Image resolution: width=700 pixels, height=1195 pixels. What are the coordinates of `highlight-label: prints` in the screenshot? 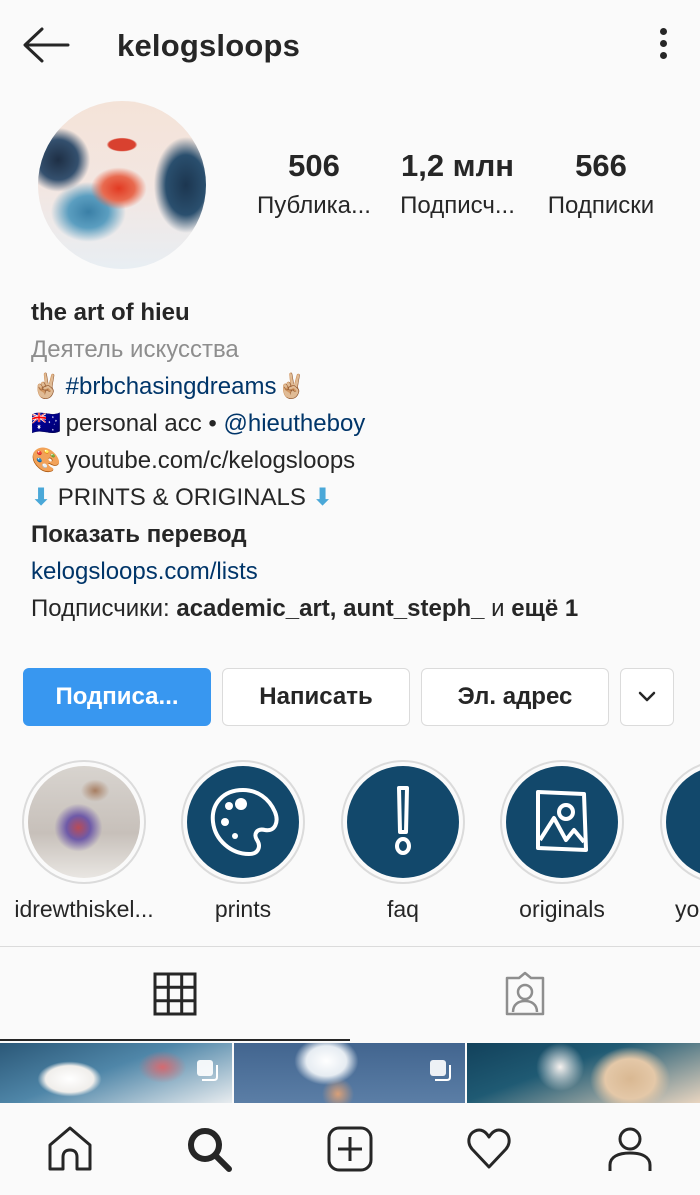 It's located at (243, 909).